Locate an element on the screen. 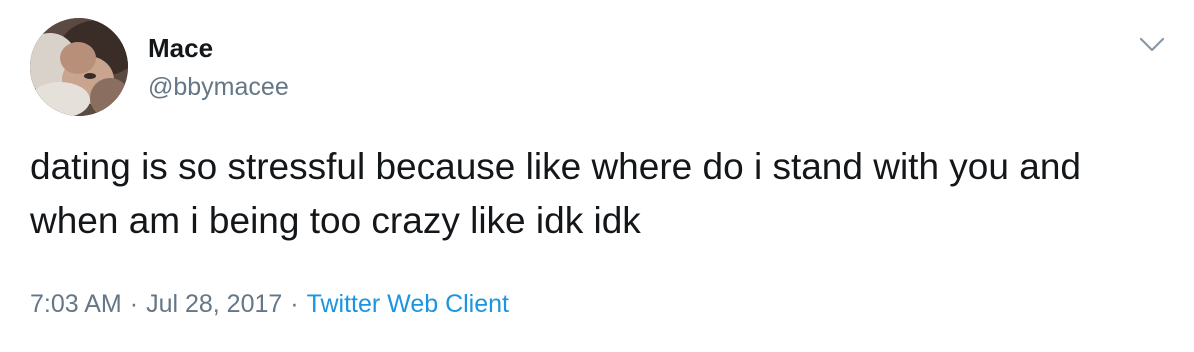  tweet-time: 7:03 AM is located at coordinates (76, 304).